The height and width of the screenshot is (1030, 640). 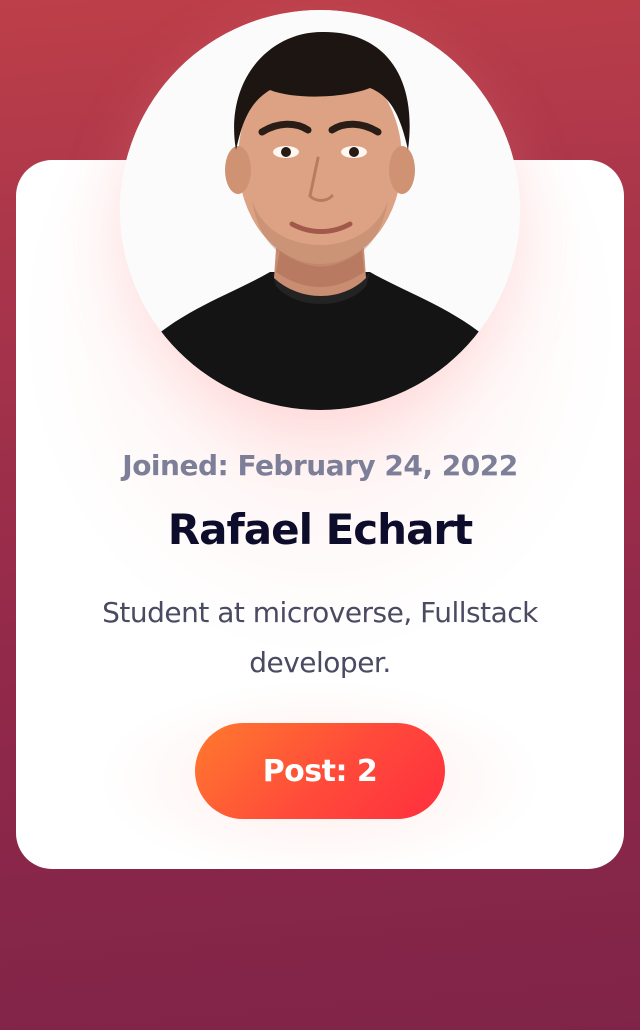 I want to click on joined-date: Joined: February 24, 2022, so click(x=320, y=465).